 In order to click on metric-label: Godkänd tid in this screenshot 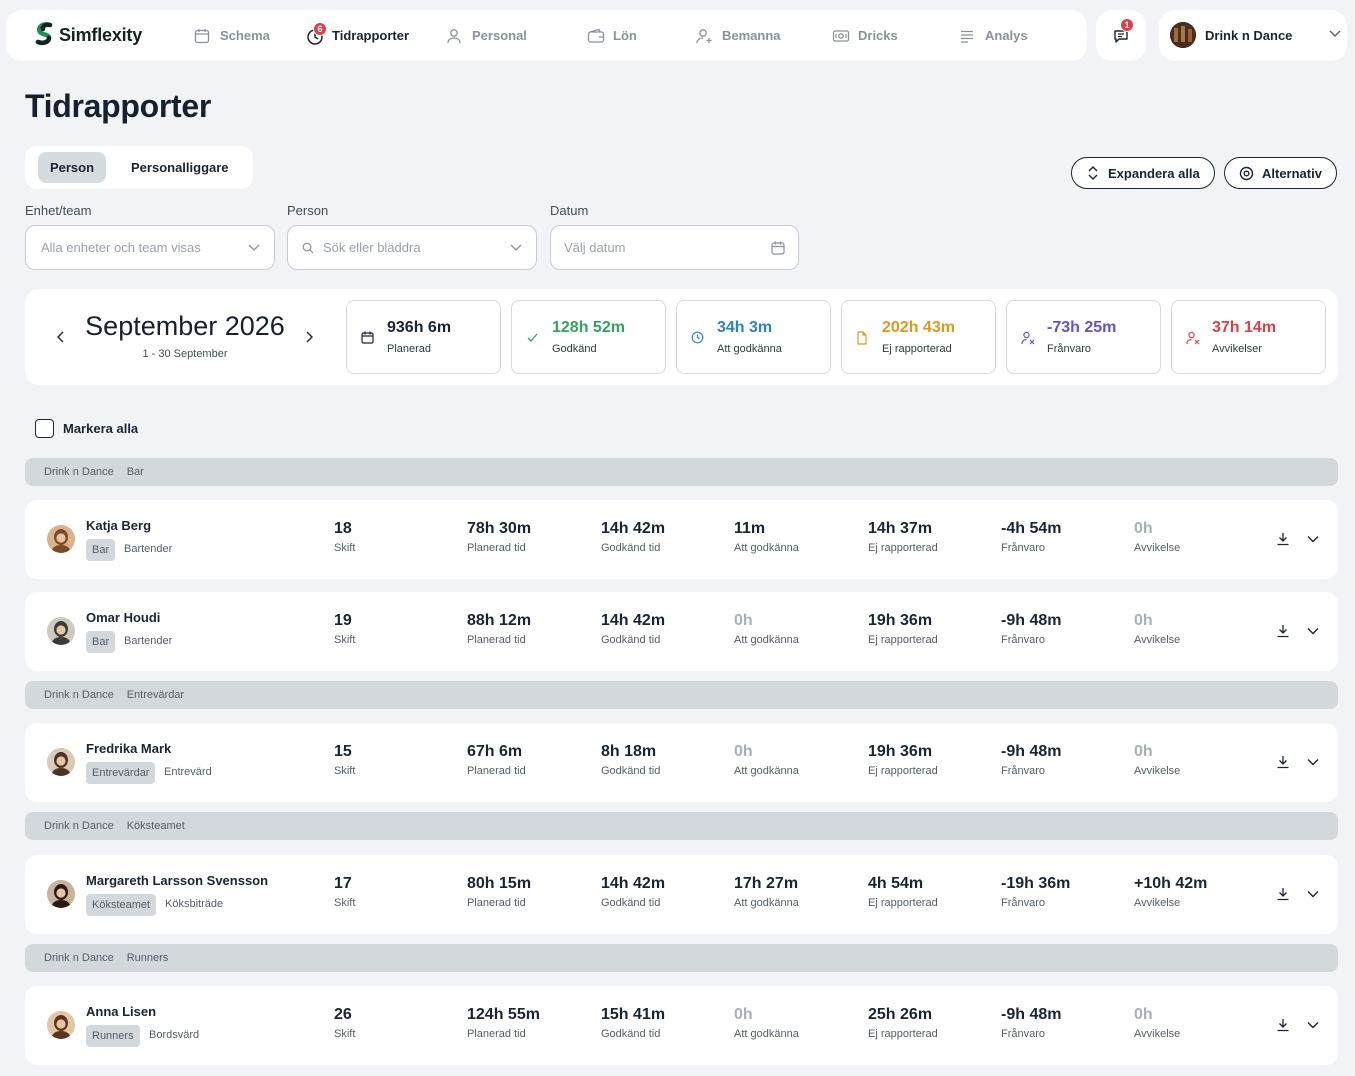, I will do `click(631, 548)`.